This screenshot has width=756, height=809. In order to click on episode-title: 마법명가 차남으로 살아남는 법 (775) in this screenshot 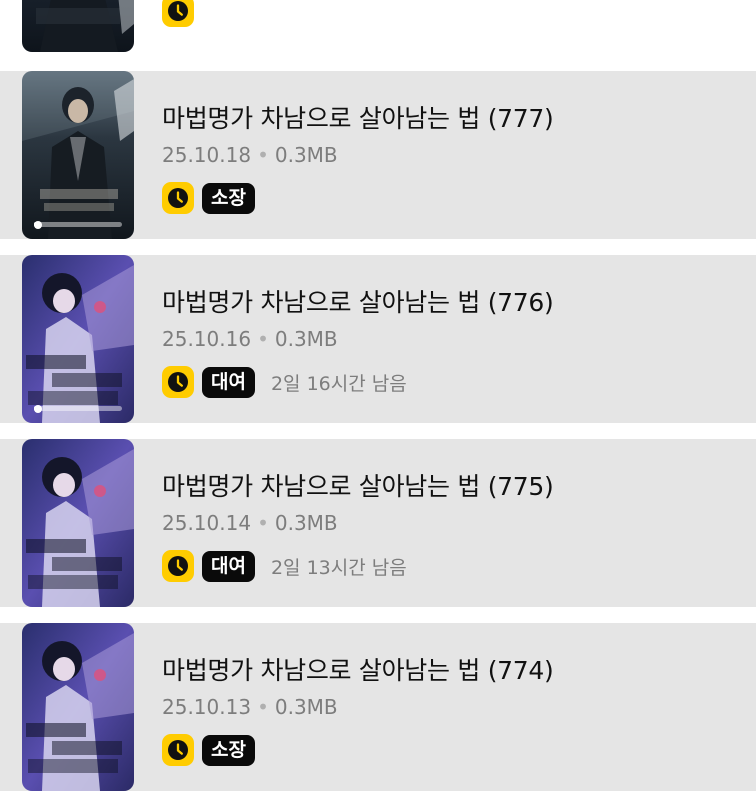, I will do `click(358, 486)`.